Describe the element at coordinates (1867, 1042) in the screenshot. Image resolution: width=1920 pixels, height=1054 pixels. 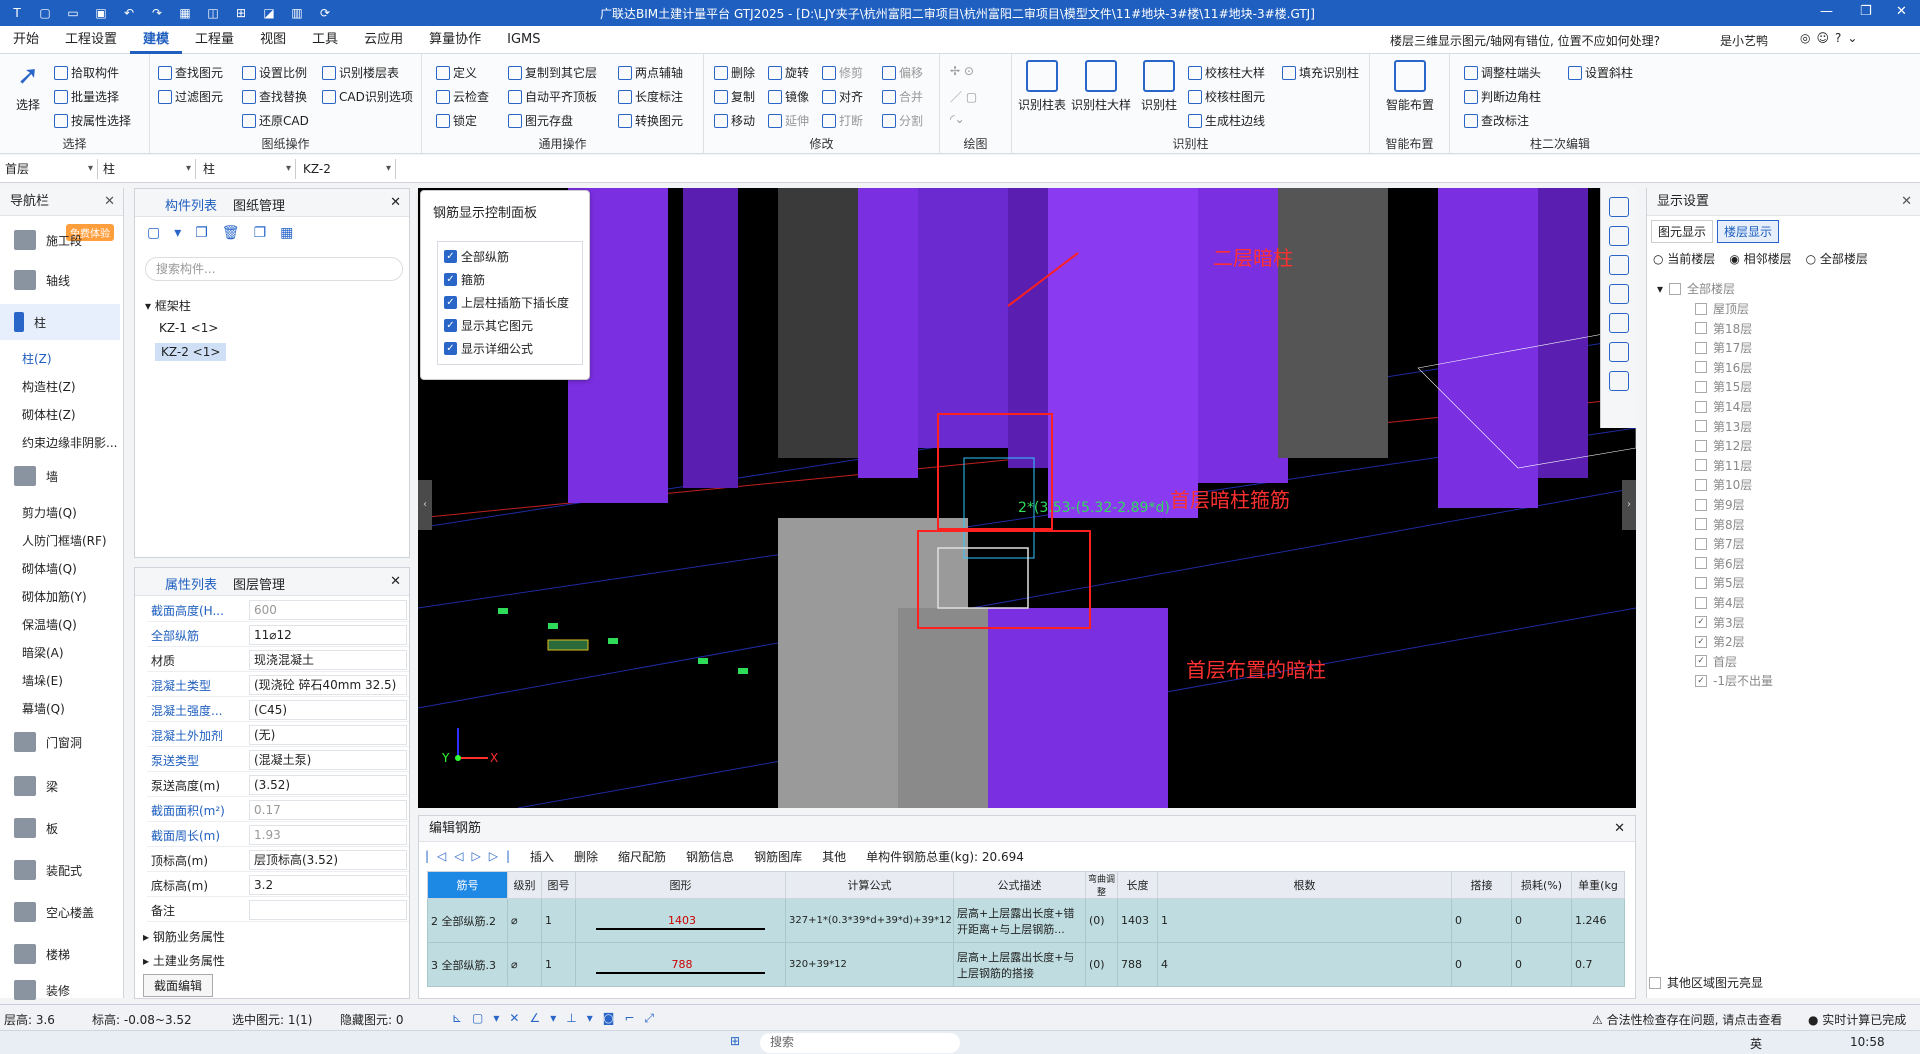
I see `clock: 10:58` at that location.